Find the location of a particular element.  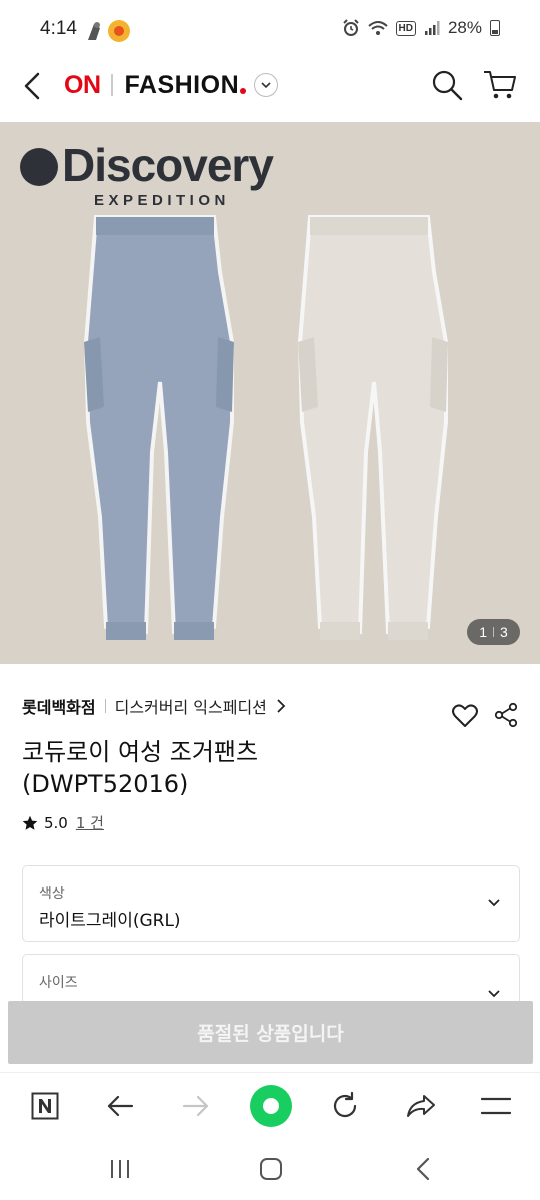

store-name: 롯데백화점 is located at coordinates (59, 706).